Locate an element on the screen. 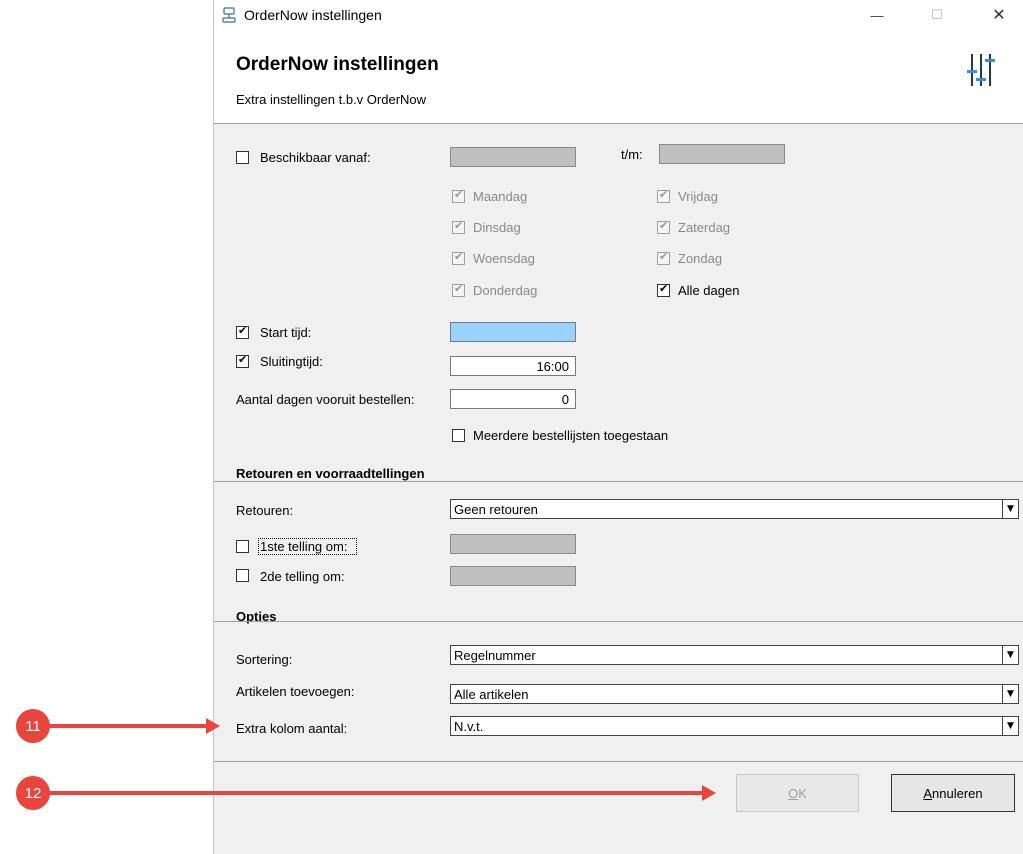  thursday-checkbox is located at coordinates (458, 289).